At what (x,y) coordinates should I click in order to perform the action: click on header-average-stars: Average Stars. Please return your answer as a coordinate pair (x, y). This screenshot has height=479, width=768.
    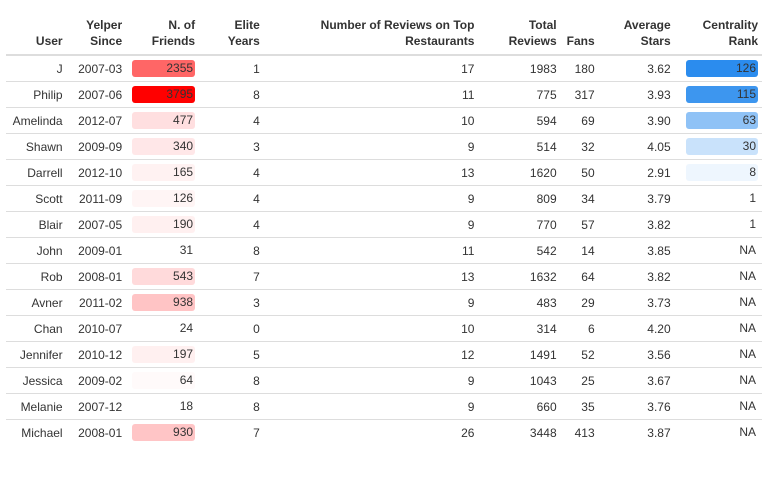
    Looking at the image, I should click on (637, 36).